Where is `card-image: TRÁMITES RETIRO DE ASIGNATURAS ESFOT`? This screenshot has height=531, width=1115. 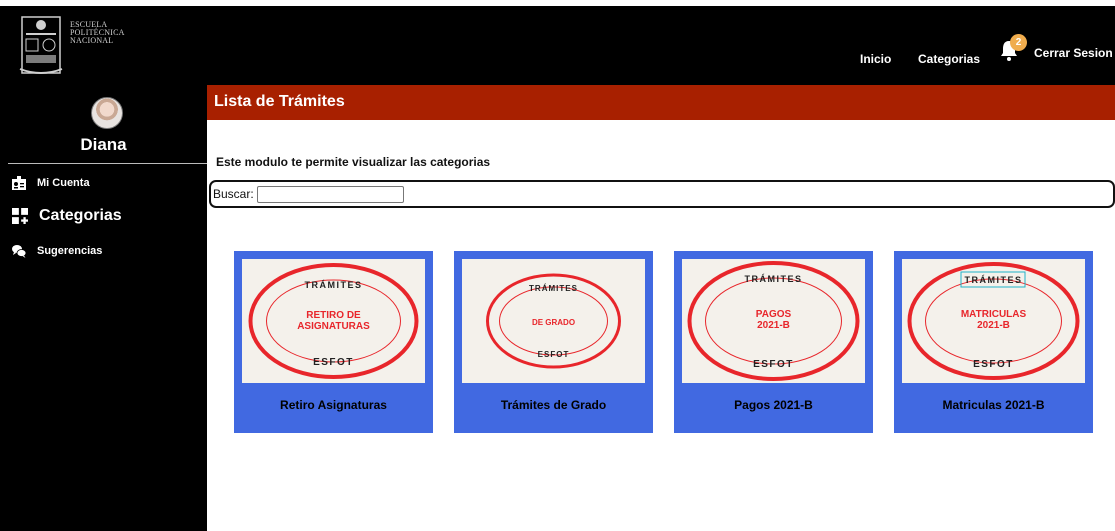
card-image: TRÁMITES RETIRO DE ASIGNATURAS ESFOT is located at coordinates (333, 321).